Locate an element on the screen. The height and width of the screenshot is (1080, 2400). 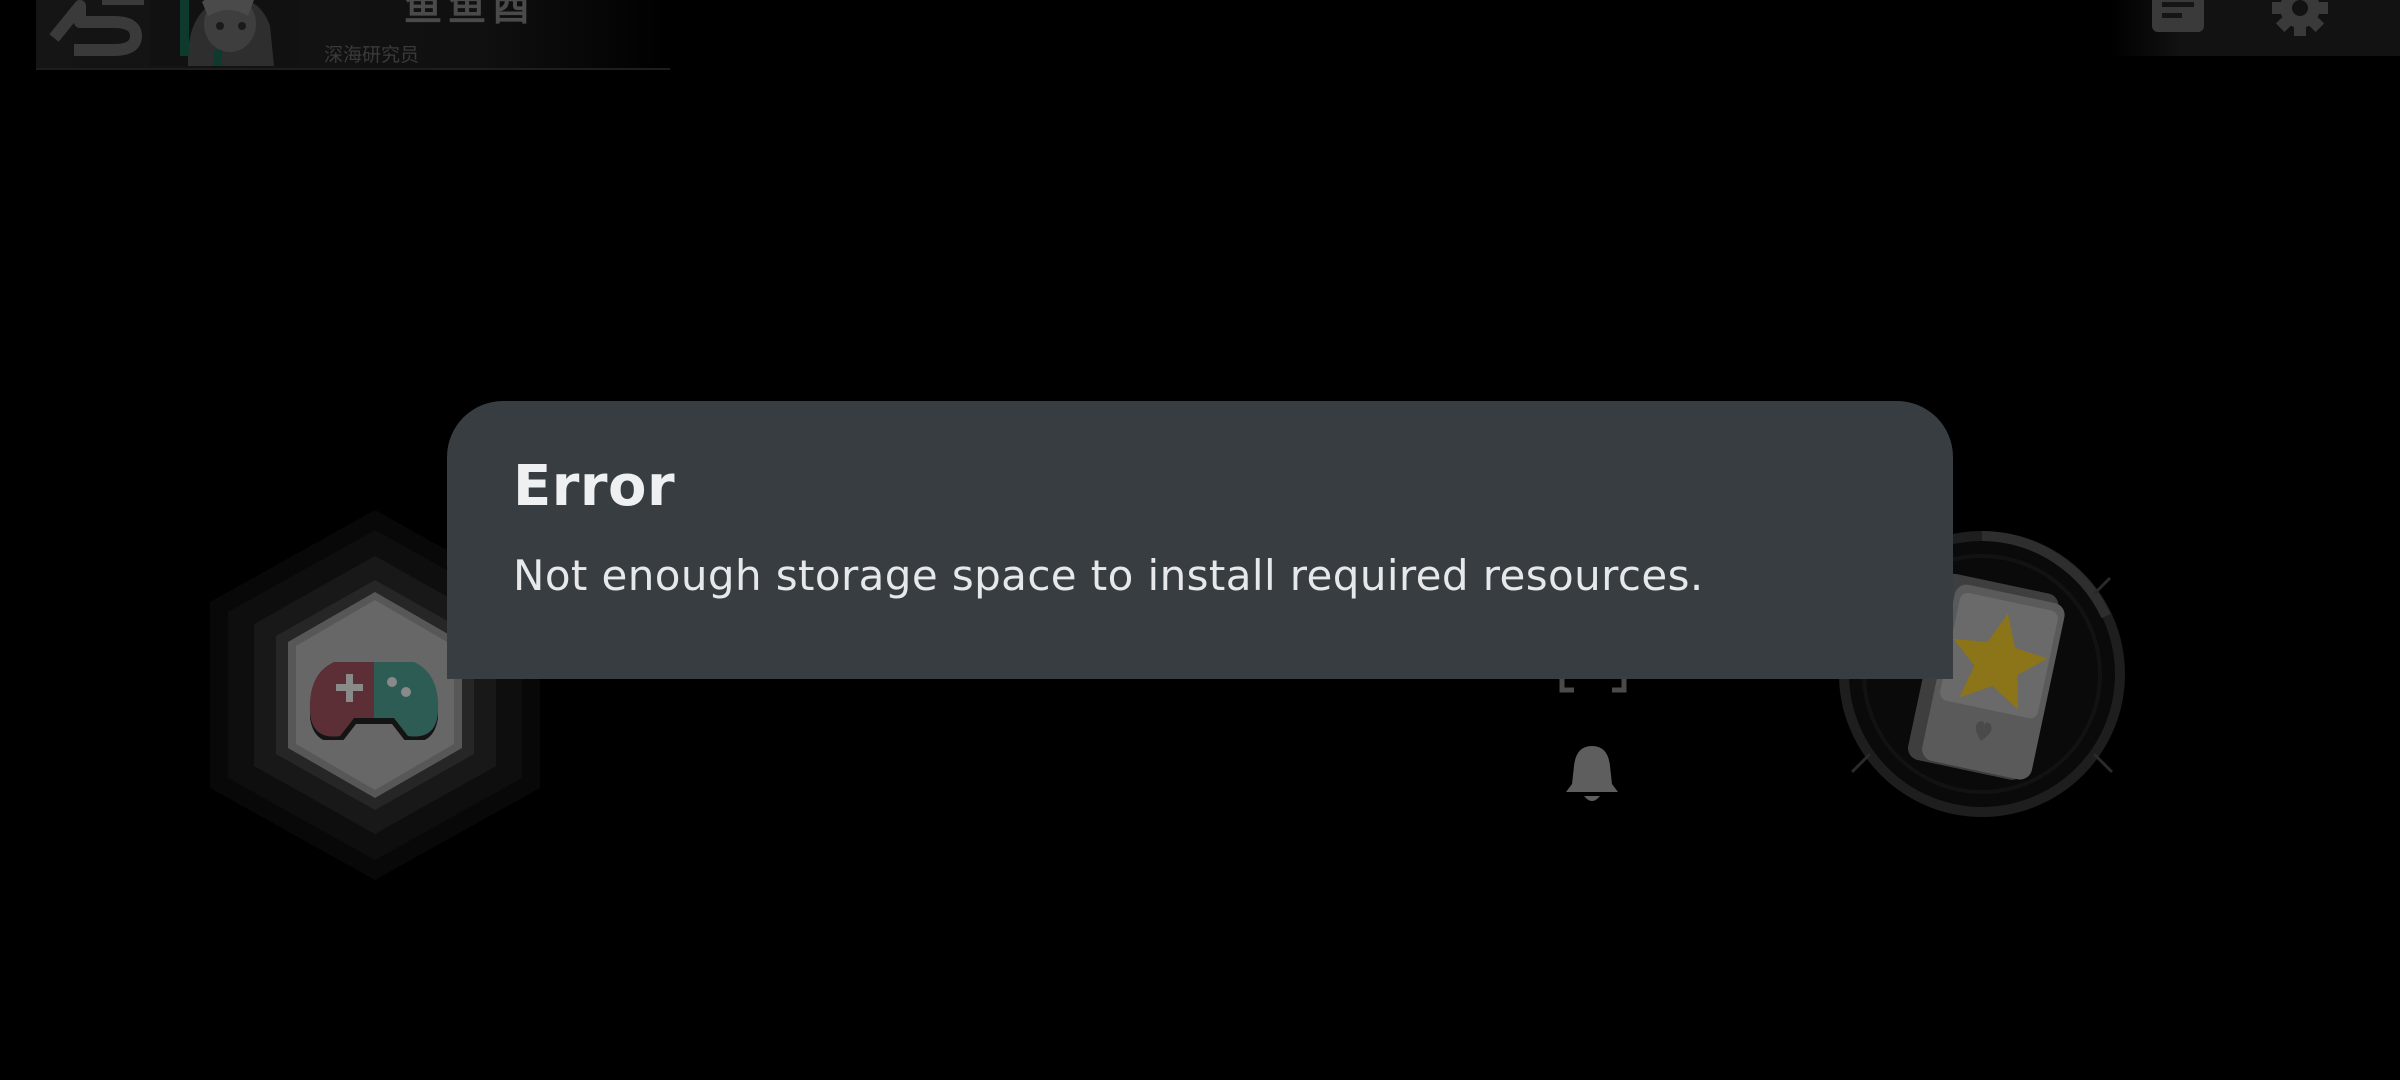
avatar is located at coordinates (225, 33).